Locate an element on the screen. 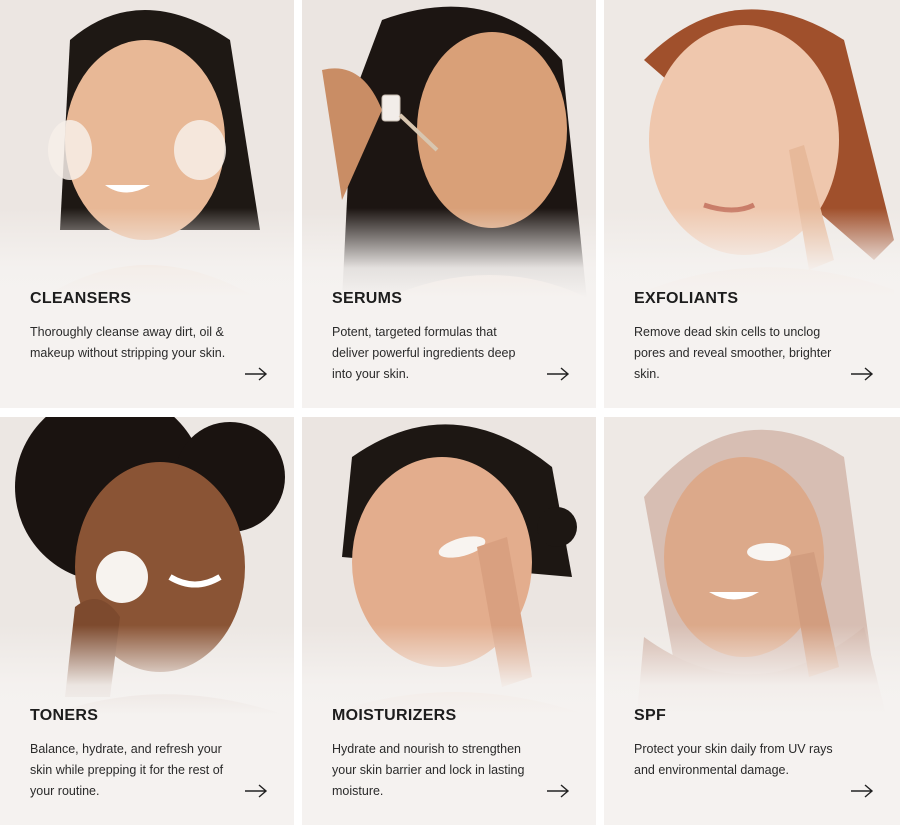 This screenshot has width=900, height=825. card-title: MOISTURIZERS is located at coordinates (394, 715).